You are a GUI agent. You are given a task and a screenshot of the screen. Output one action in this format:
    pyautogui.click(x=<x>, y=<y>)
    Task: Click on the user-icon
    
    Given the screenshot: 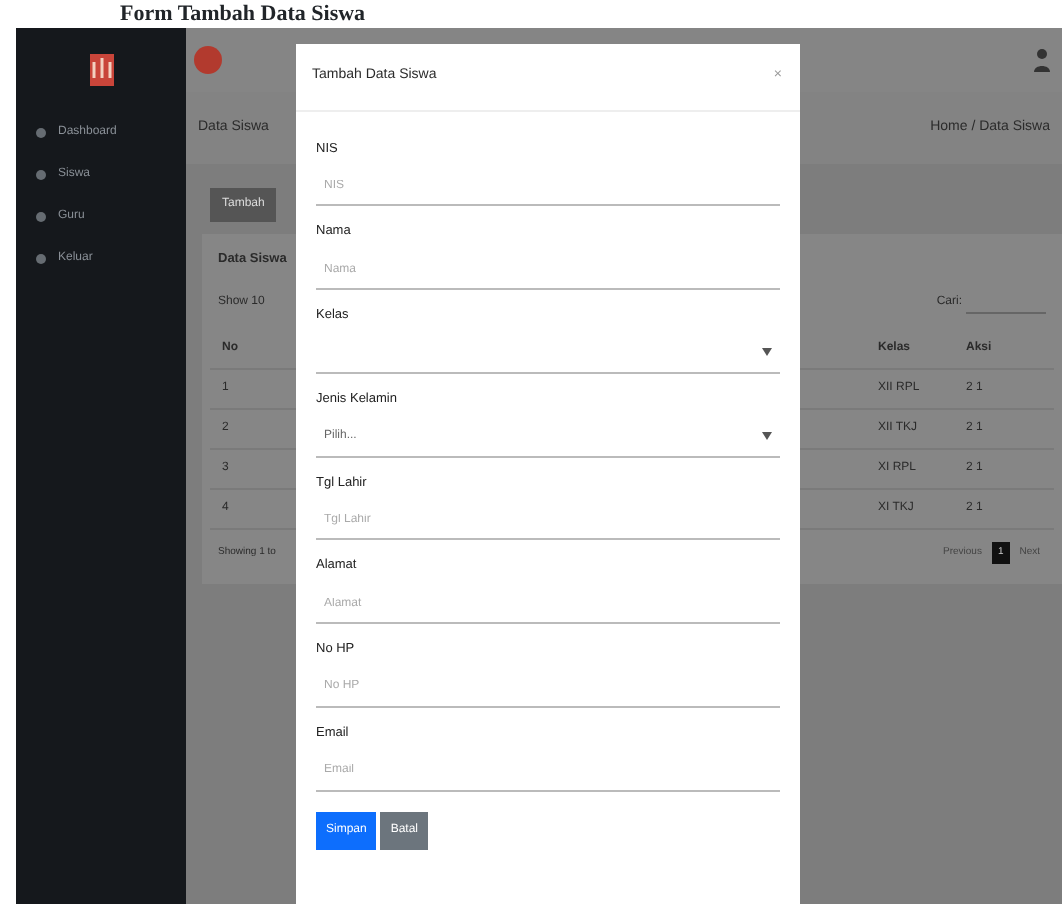 What is the action you would take?
    pyautogui.click(x=1042, y=60)
    